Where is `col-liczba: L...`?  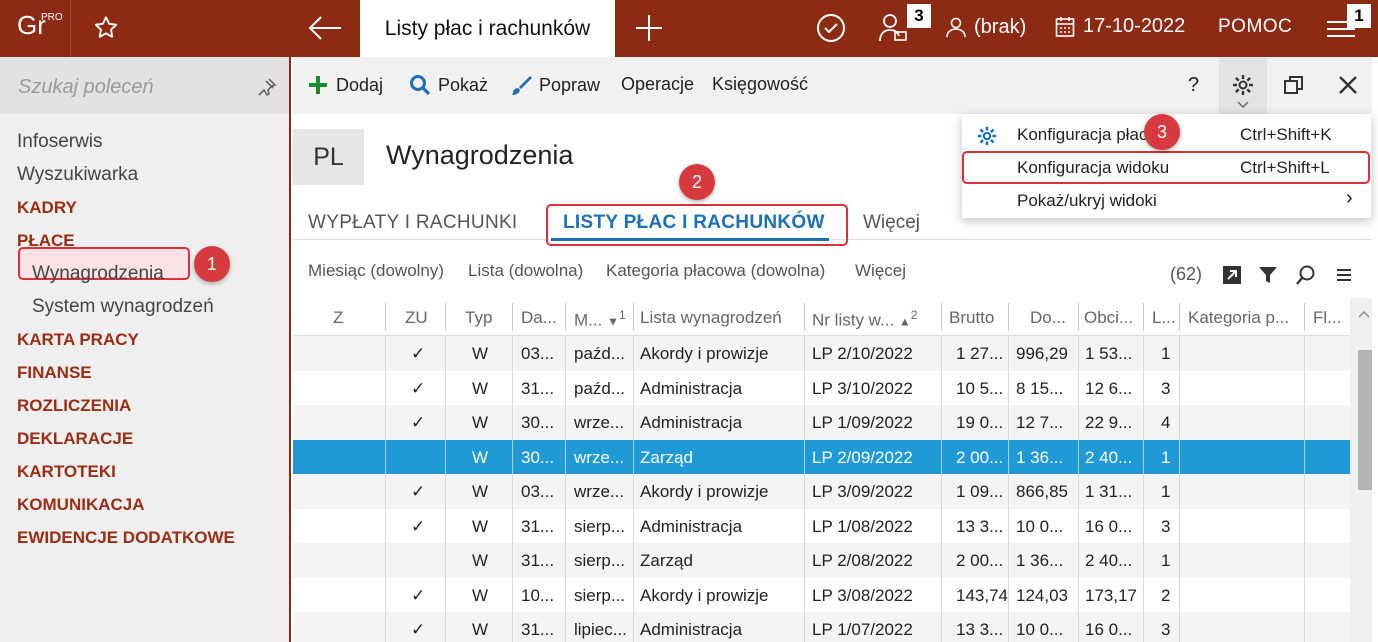
col-liczba: L... is located at coordinates (1164, 318).